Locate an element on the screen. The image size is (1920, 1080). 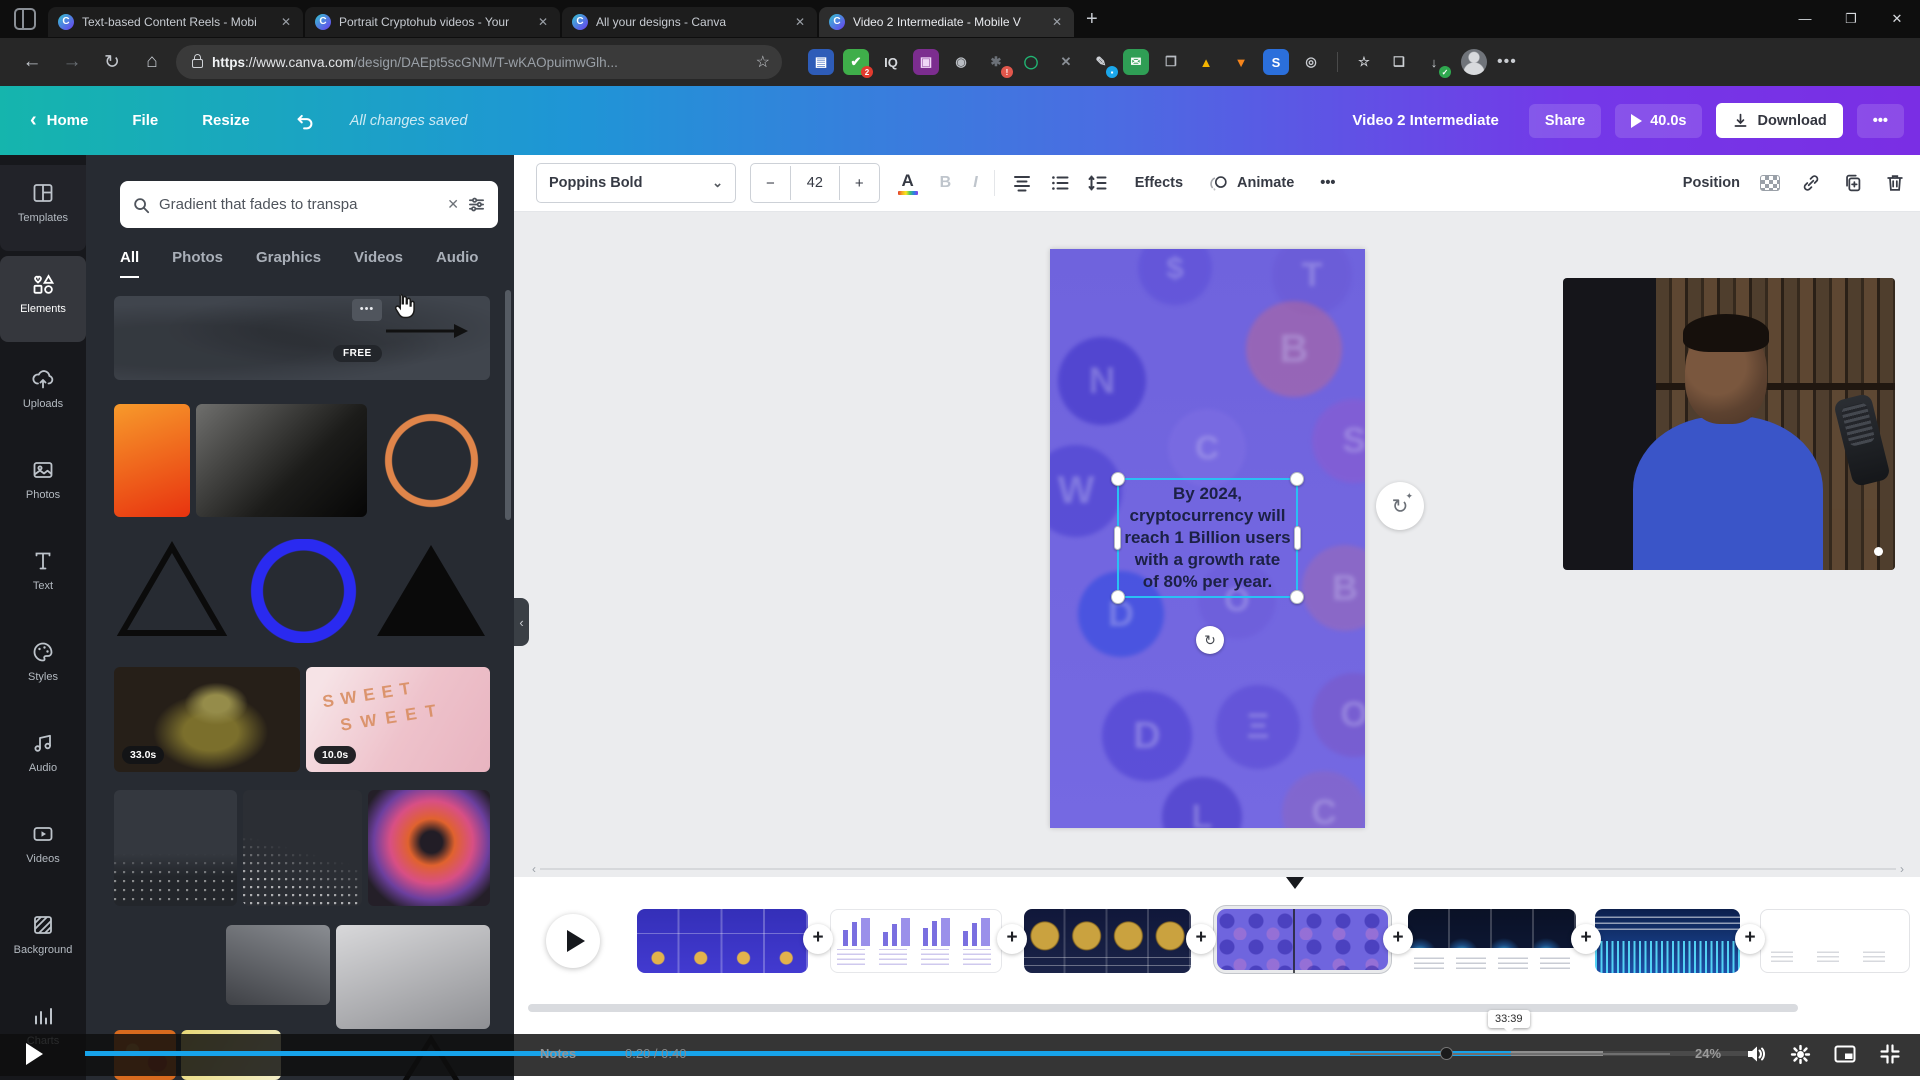
bullet-list-icon is located at coordinates (1060, 183).